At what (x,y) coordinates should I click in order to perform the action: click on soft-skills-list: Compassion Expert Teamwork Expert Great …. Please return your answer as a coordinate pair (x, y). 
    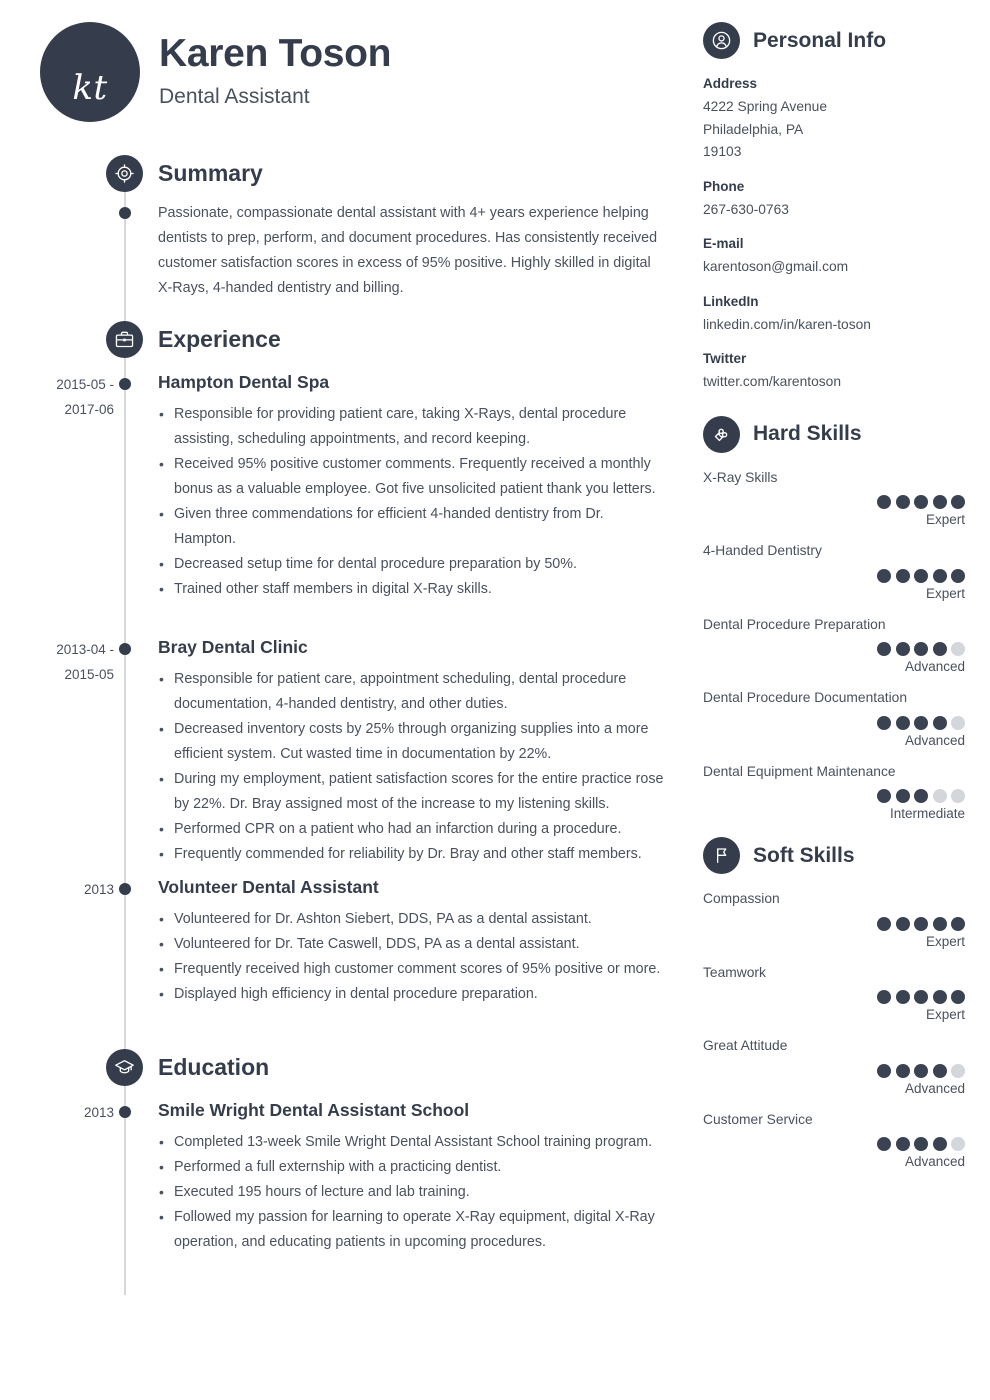
    Looking at the image, I should click on (834, 1030).